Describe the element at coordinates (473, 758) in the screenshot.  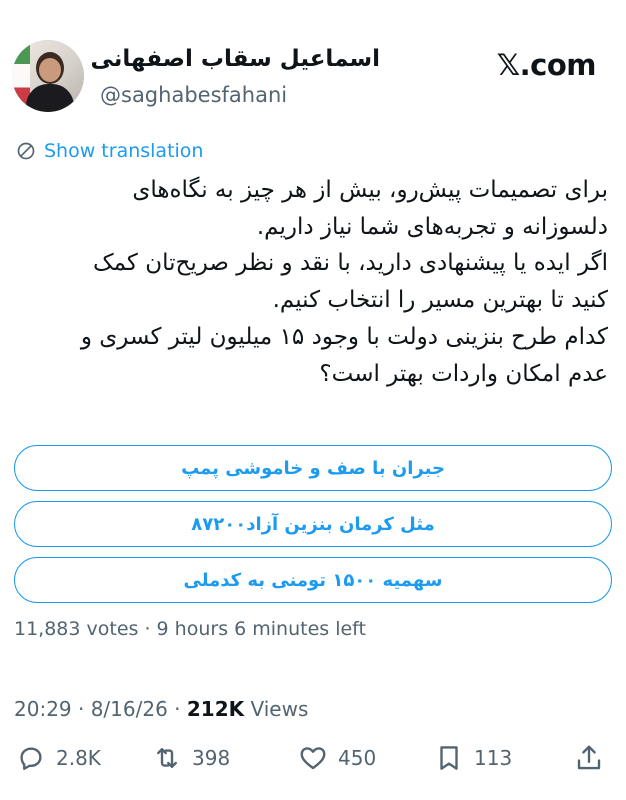
I see `bookmark-button: 113` at that location.